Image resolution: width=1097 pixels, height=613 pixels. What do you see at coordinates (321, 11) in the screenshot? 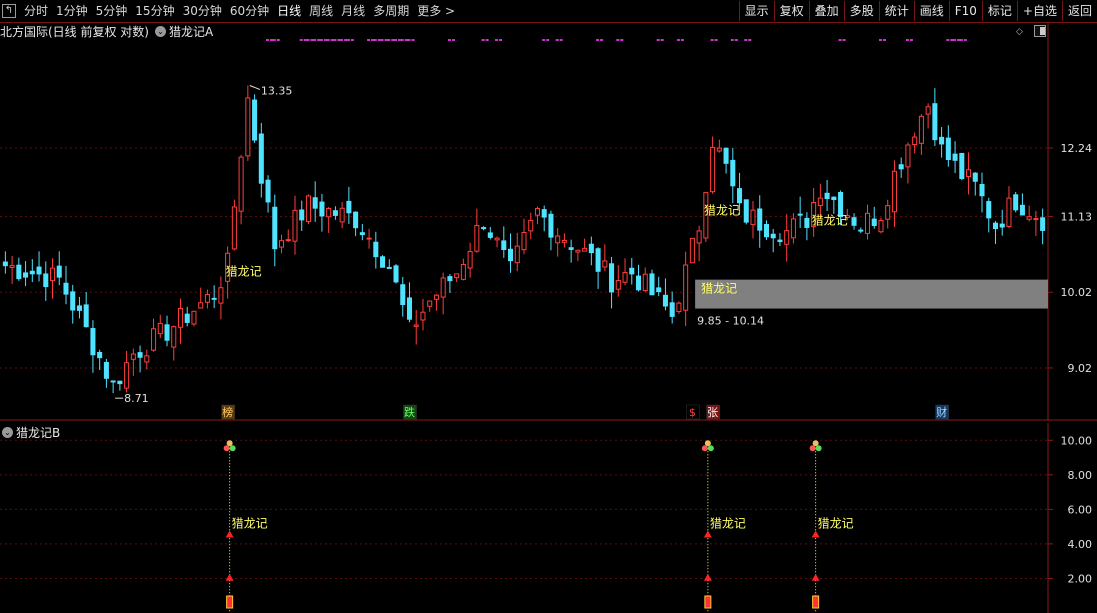
I see `period-tab-7: 周线` at bounding box center [321, 11].